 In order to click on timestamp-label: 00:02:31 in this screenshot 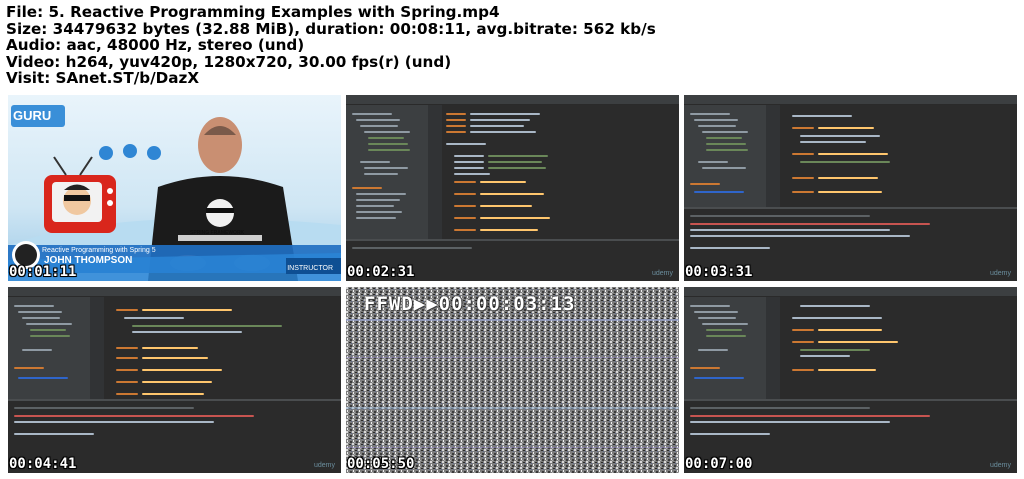, I will do `click(381, 272)`.